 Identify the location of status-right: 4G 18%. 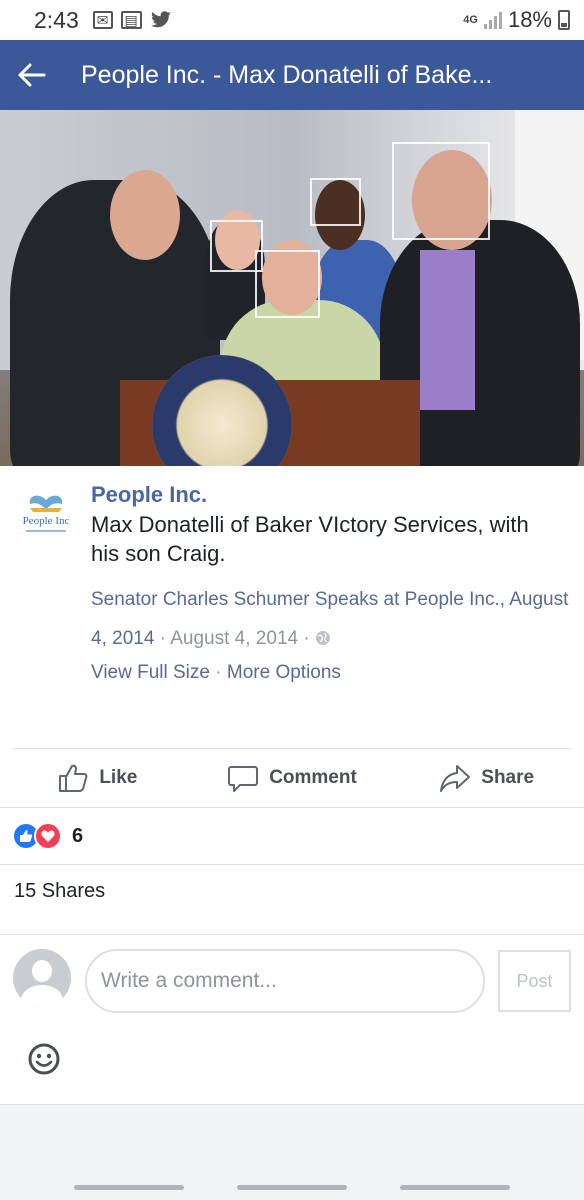
(516, 20).